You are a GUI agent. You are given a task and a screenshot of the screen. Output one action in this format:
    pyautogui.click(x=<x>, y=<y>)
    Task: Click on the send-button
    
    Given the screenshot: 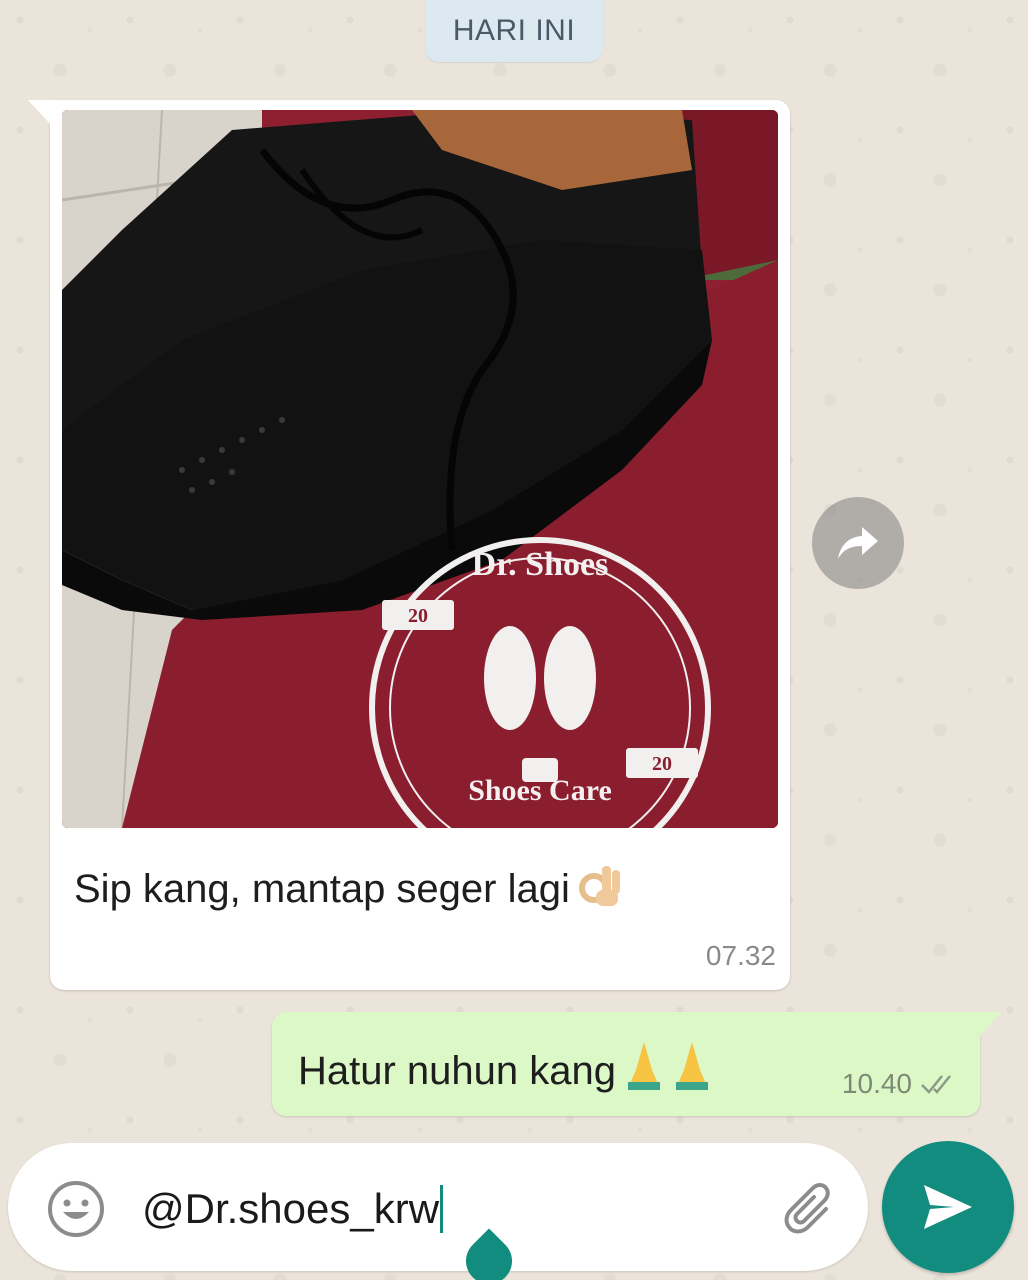 What is the action you would take?
    pyautogui.click(x=948, y=1207)
    